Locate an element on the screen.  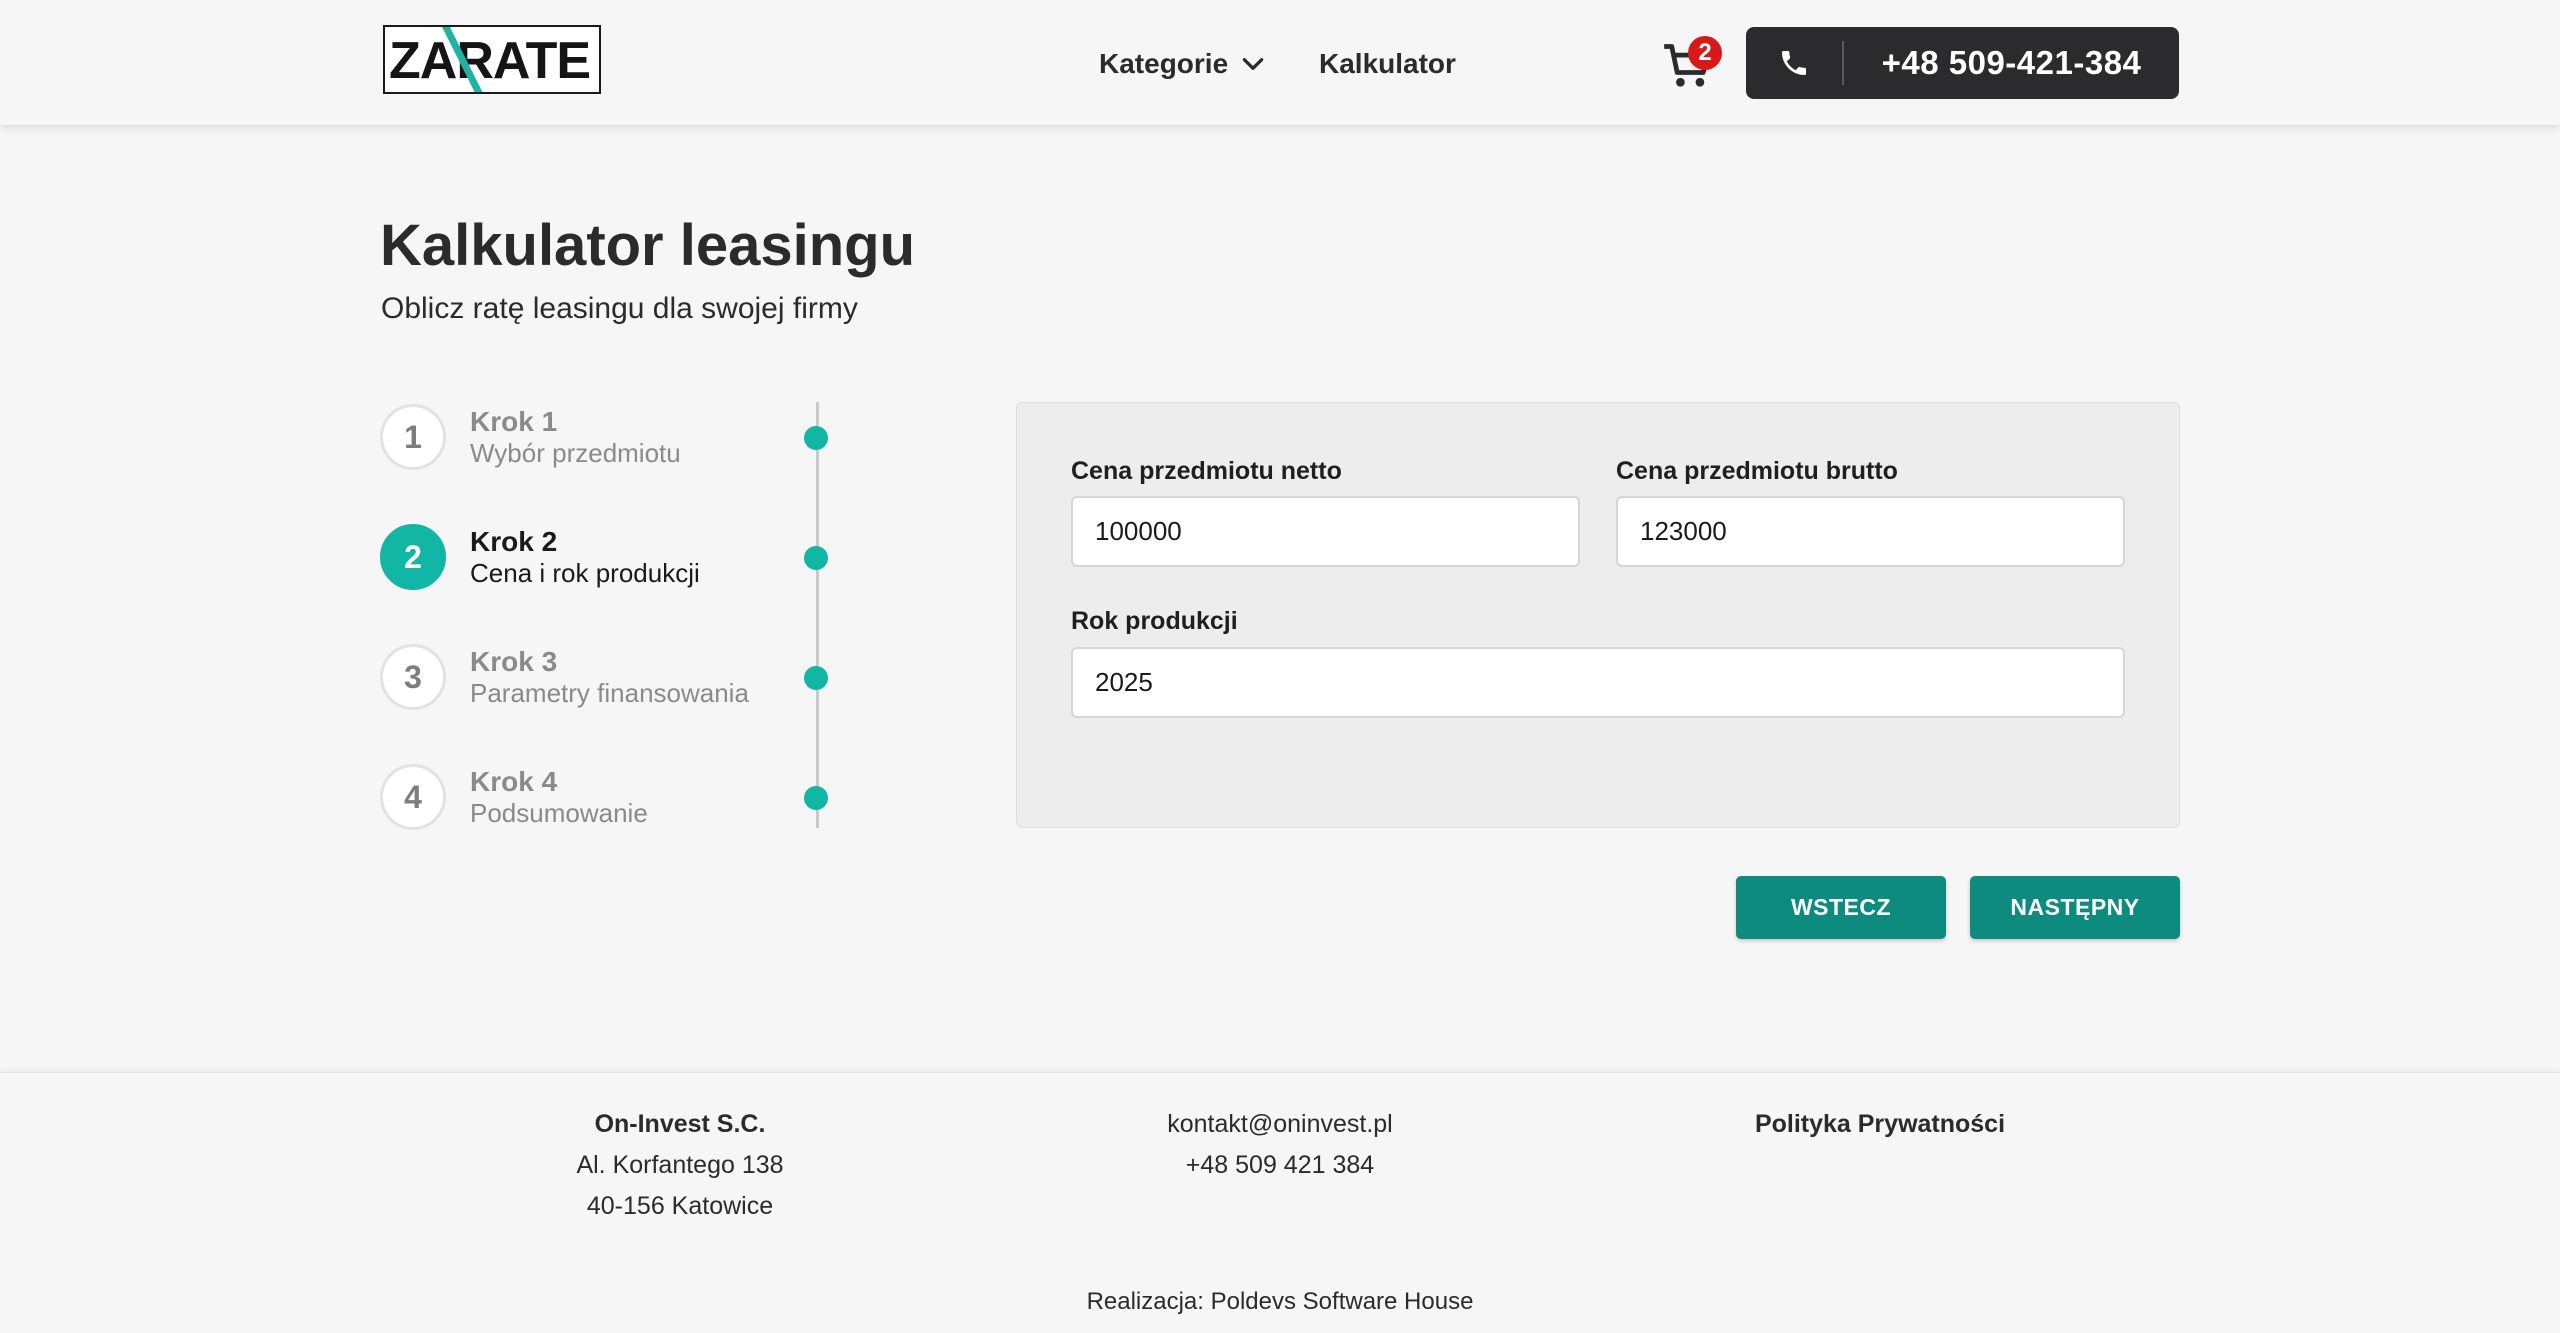
production-year-label: Rok produkcji is located at coordinates (1154, 621).